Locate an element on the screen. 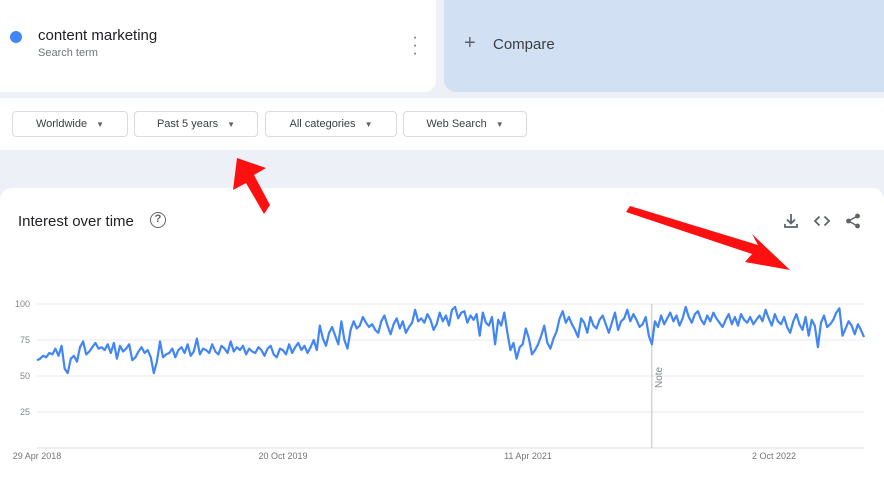 This screenshot has height=491, width=884. y-tick-label: 25 is located at coordinates (25, 412).